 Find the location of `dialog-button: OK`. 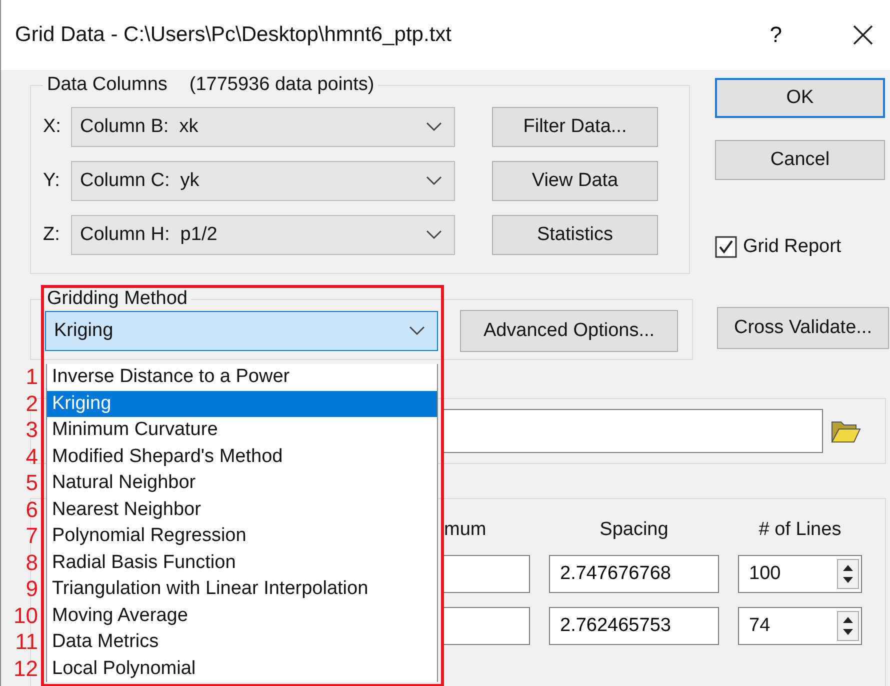

dialog-button: OK is located at coordinates (800, 98).